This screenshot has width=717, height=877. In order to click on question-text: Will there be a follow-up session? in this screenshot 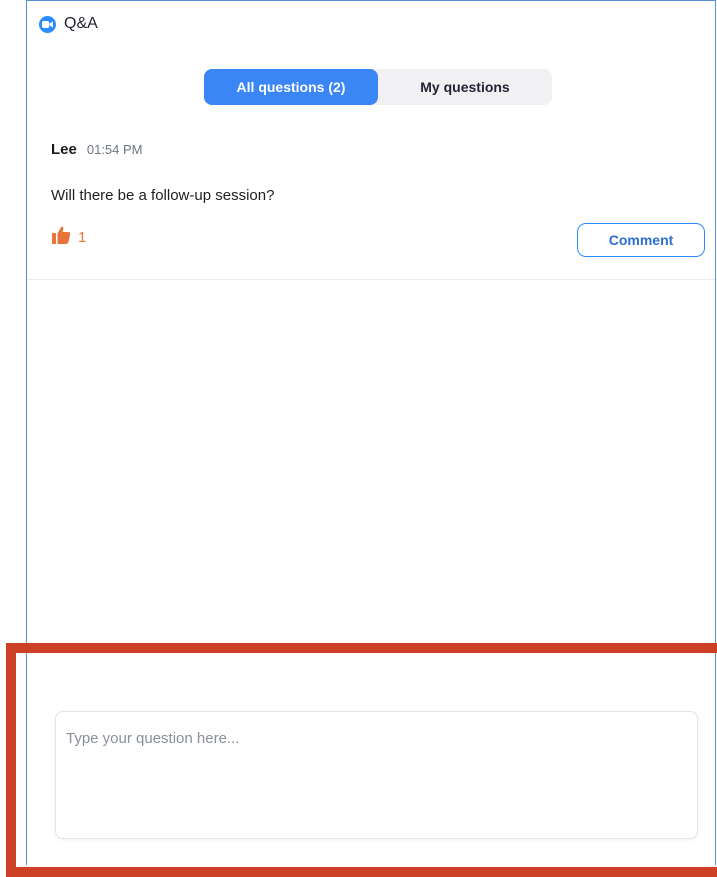, I will do `click(163, 195)`.